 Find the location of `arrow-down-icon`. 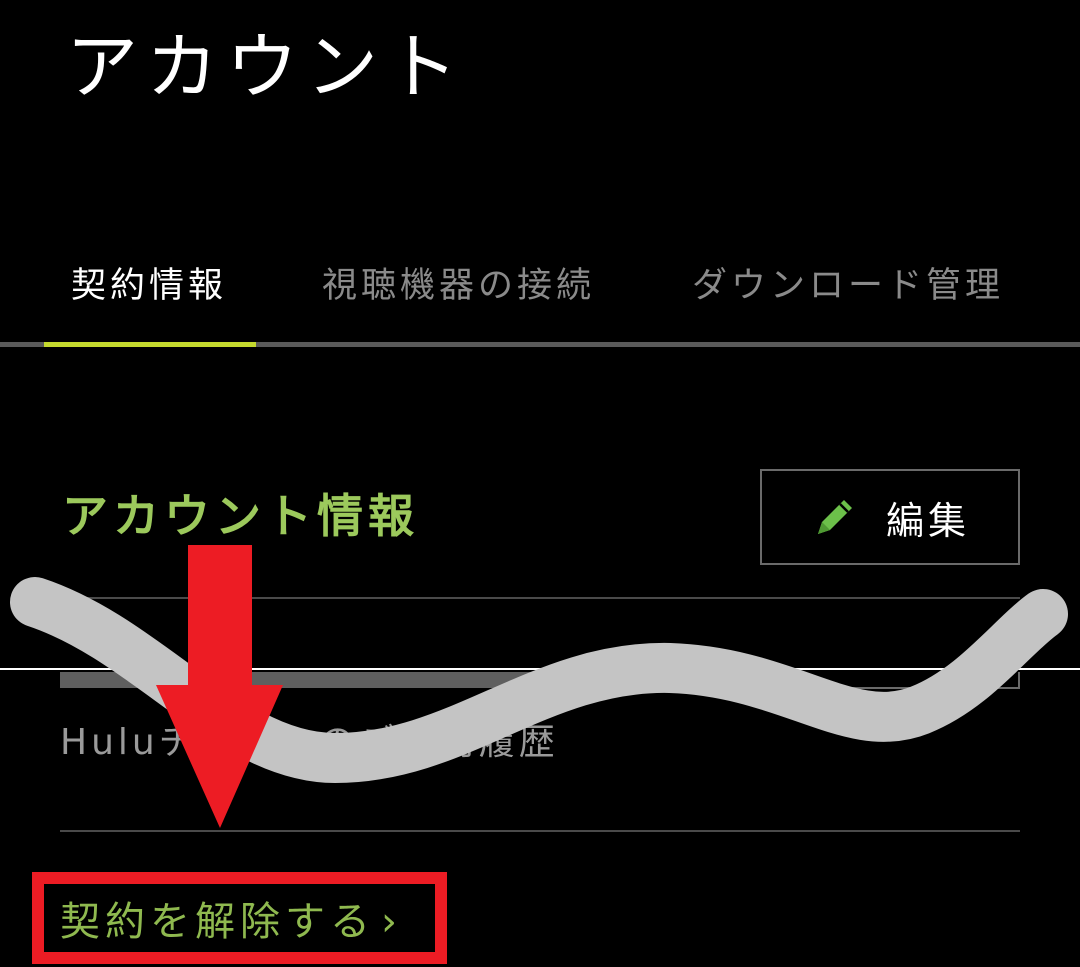

arrow-down-icon is located at coordinates (219, 686).